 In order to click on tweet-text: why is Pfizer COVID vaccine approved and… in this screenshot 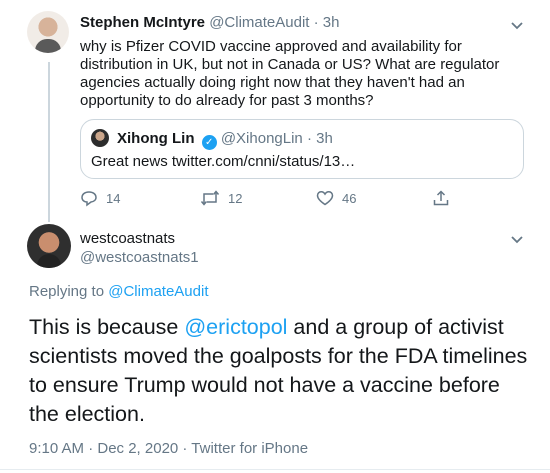, I will do `click(290, 73)`.